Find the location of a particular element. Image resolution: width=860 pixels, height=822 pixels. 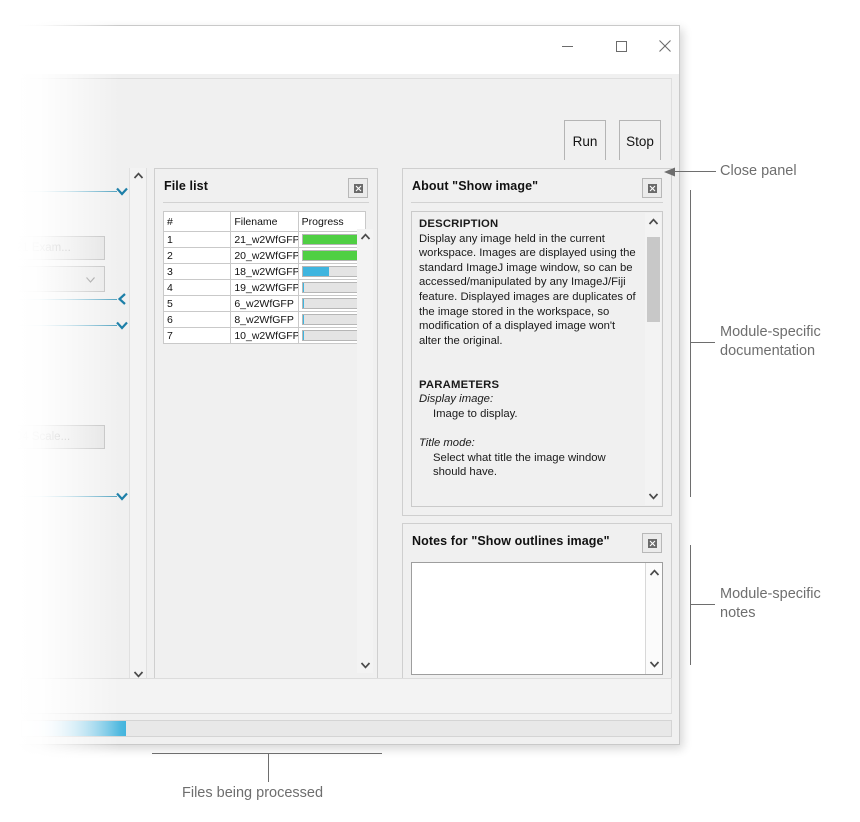

row-index: 3 is located at coordinates (197, 271).